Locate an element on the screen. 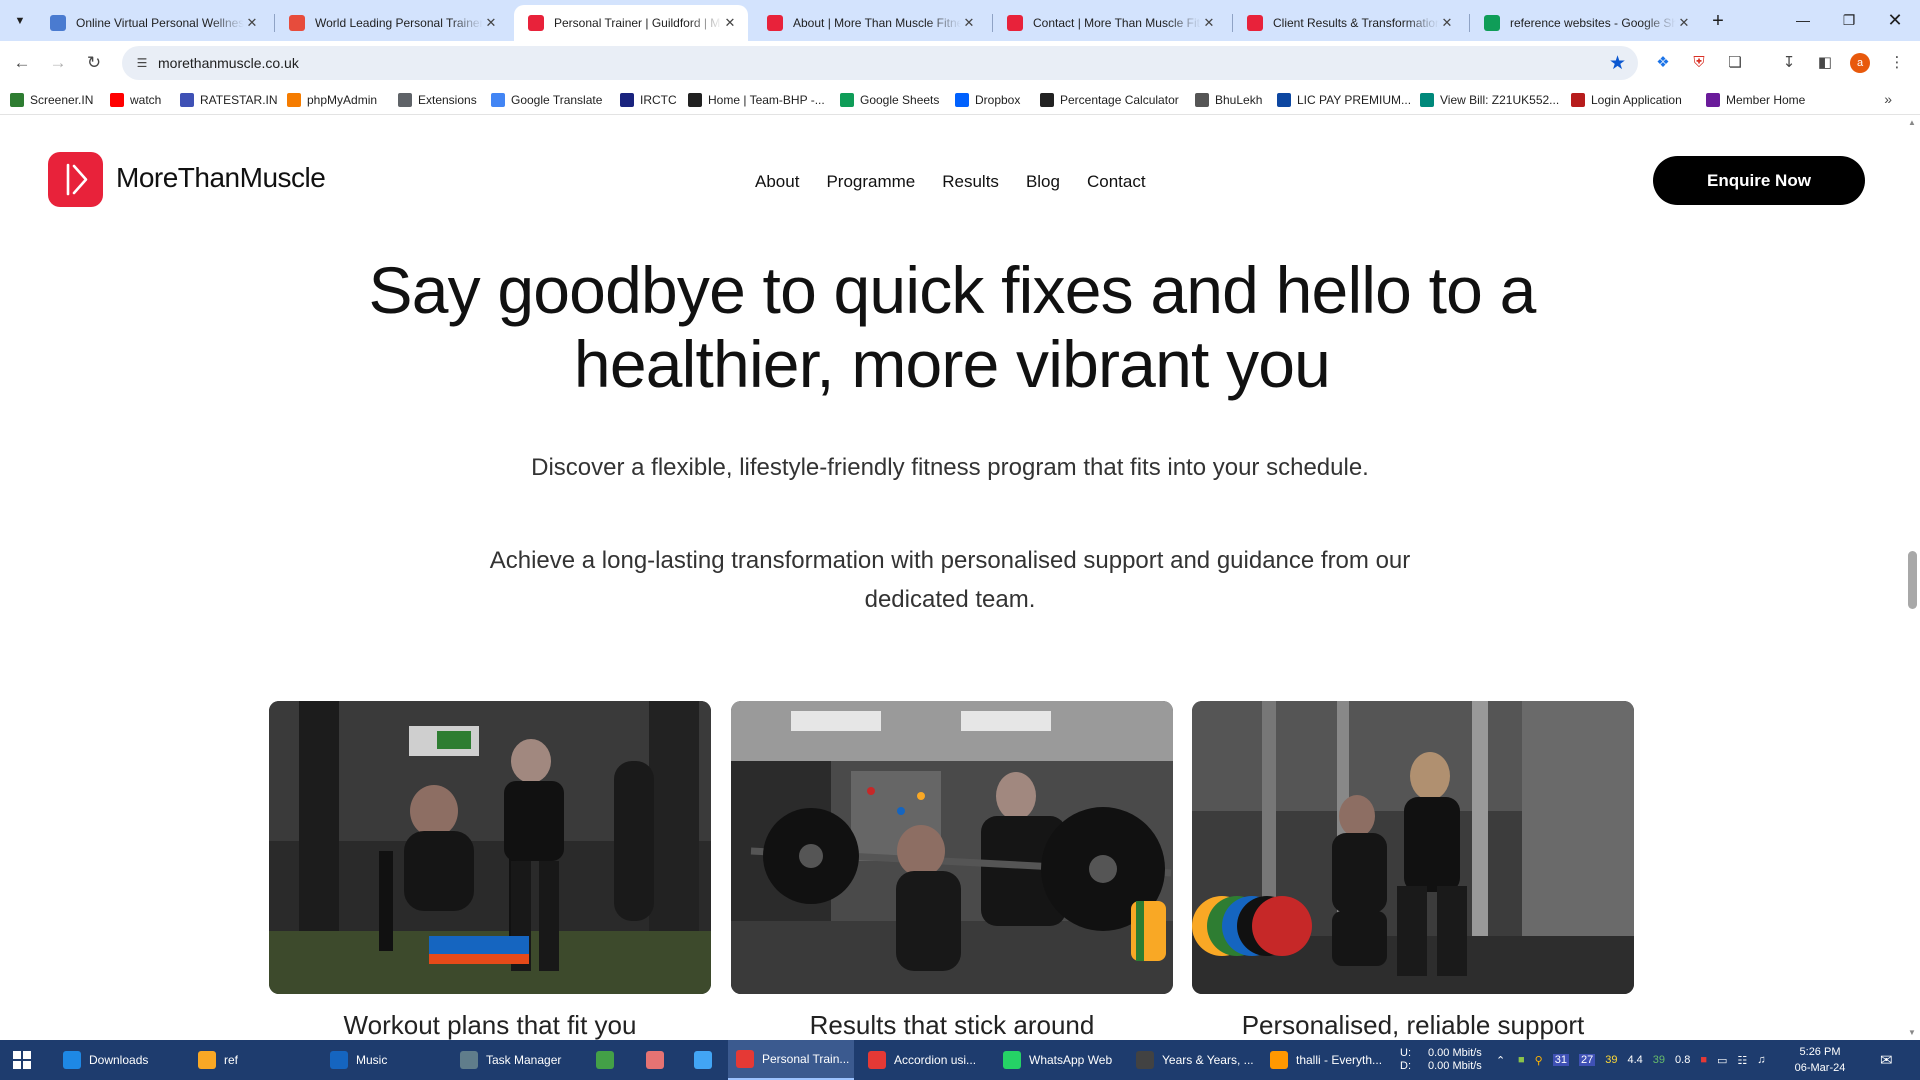 This screenshot has width=1920, height=1080. bookmark-item: Percentage Calculator is located at coordinates (1109, 100).